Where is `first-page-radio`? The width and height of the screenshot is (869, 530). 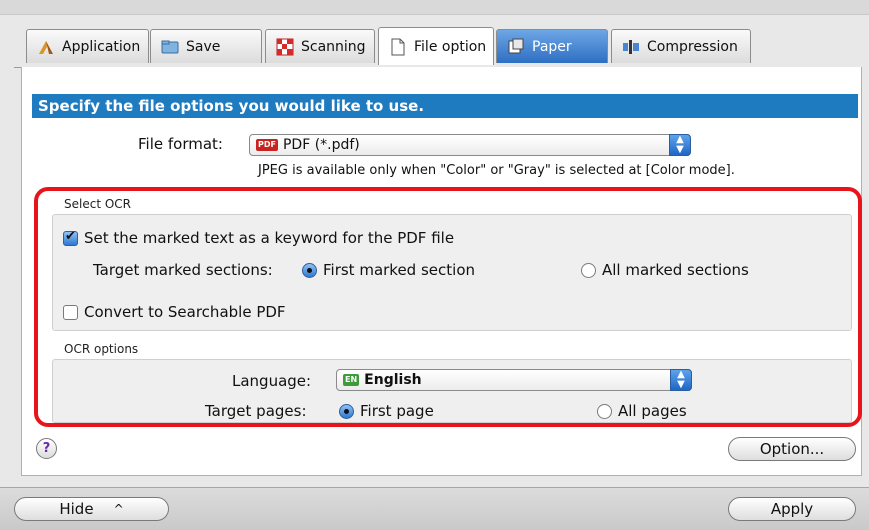
first-page-radio is located at coordinates (346, 411).